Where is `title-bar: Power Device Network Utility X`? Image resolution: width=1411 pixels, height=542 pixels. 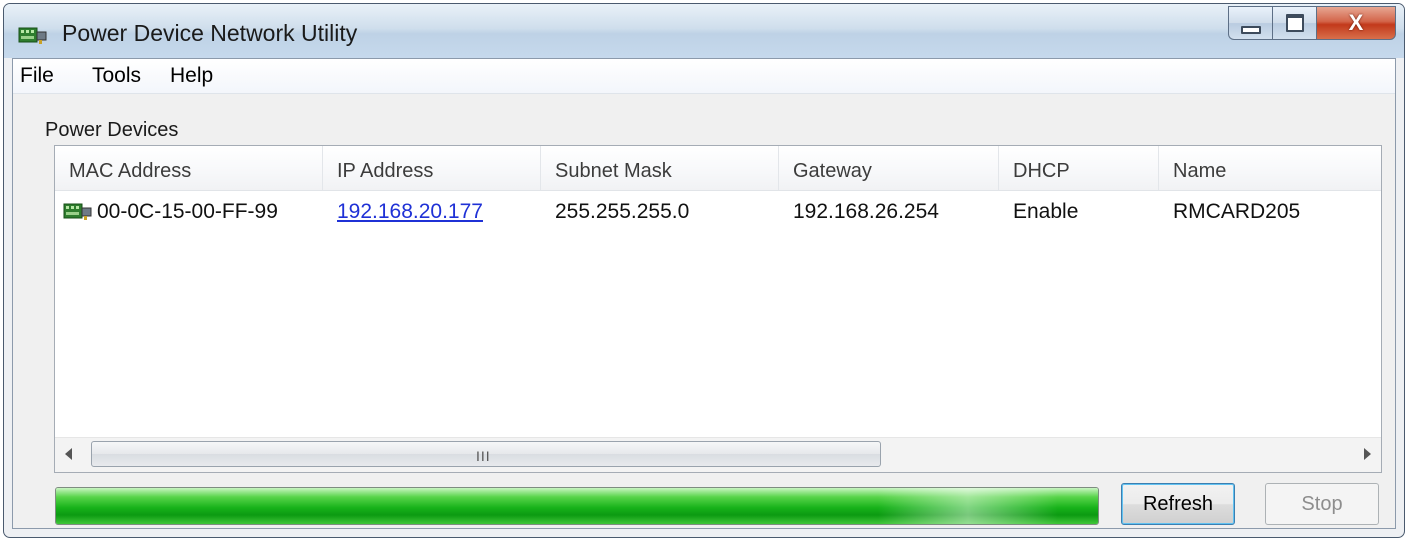 title-bar: Power Device Network Utility X is located at coordinates (704, 31).